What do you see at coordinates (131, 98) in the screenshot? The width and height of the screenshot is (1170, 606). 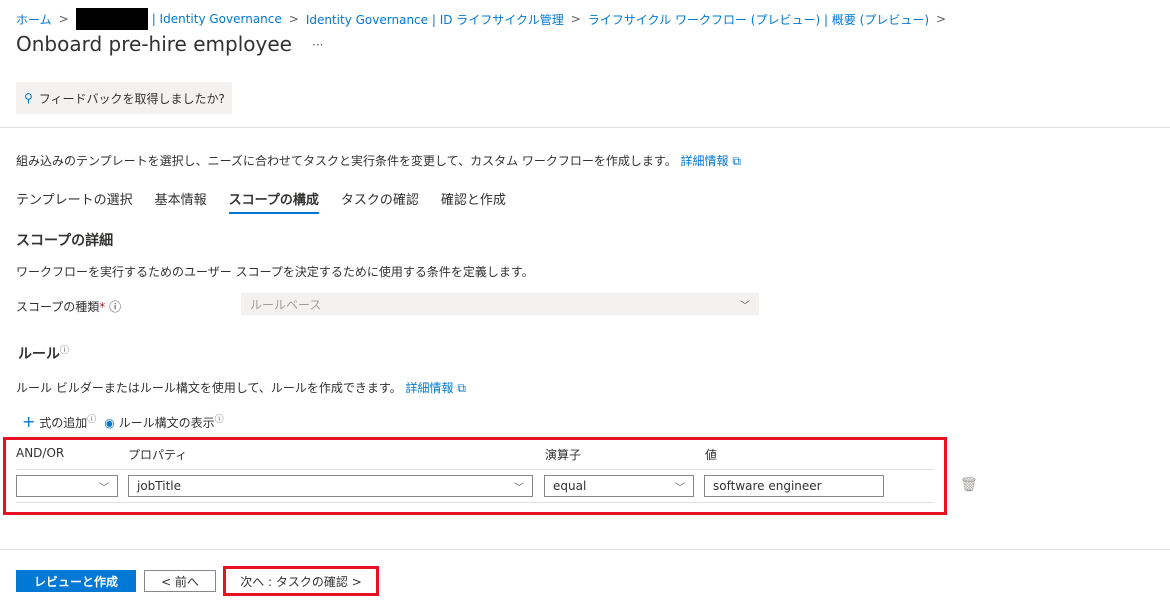 I see `feedback-label: フィードバックを取得しましたか?` at bounding box center [131, 98].